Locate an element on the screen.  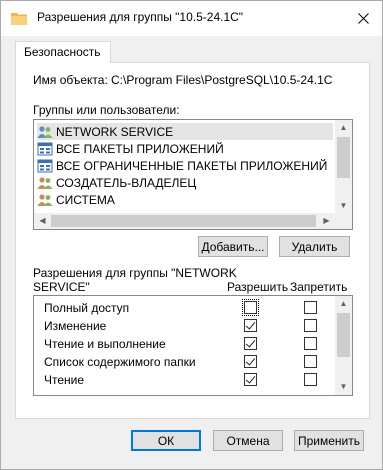
permission-name: Чтение is located at coordinates (64, 380).